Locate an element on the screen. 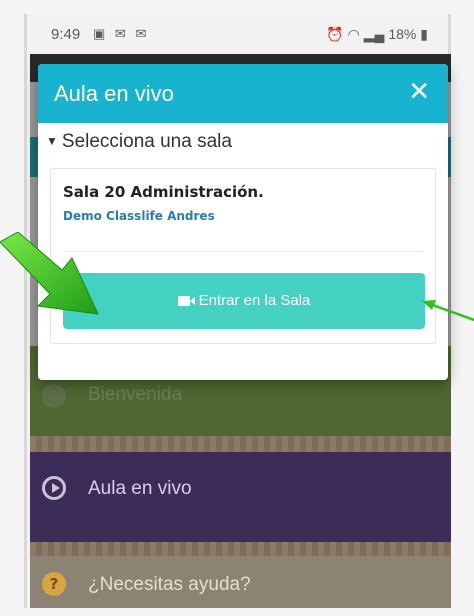  info-icon is located at coordinates (54, 396).